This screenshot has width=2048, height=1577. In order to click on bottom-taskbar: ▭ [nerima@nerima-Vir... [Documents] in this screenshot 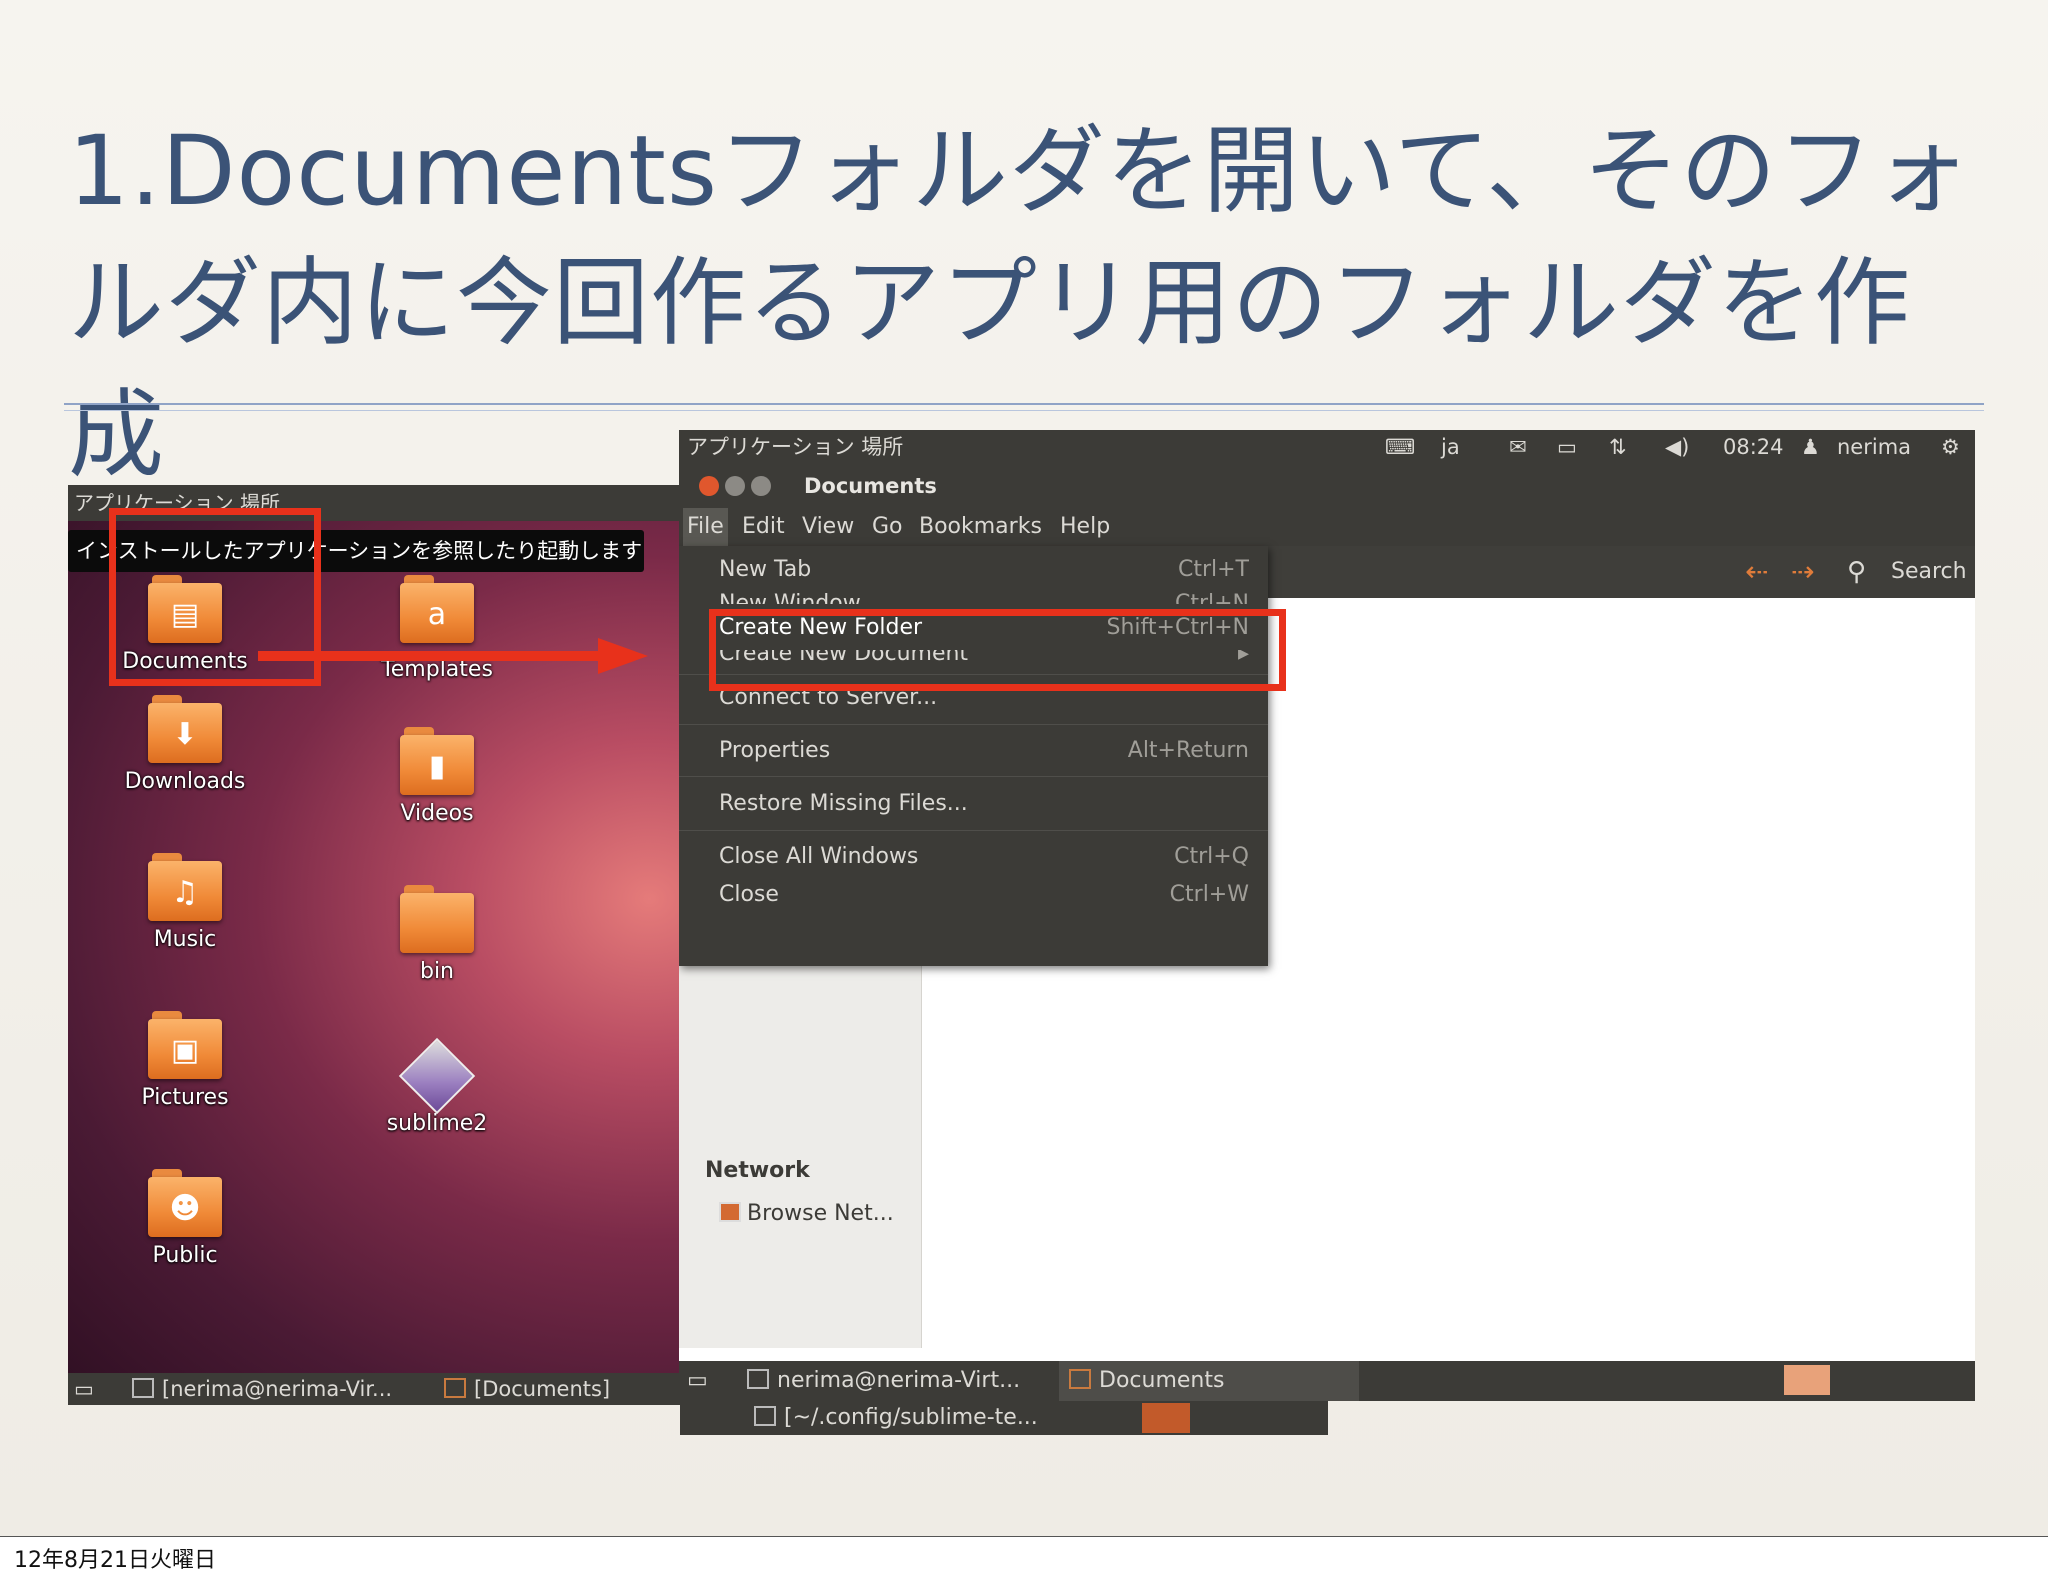, I will do `click(374, 1389)`.